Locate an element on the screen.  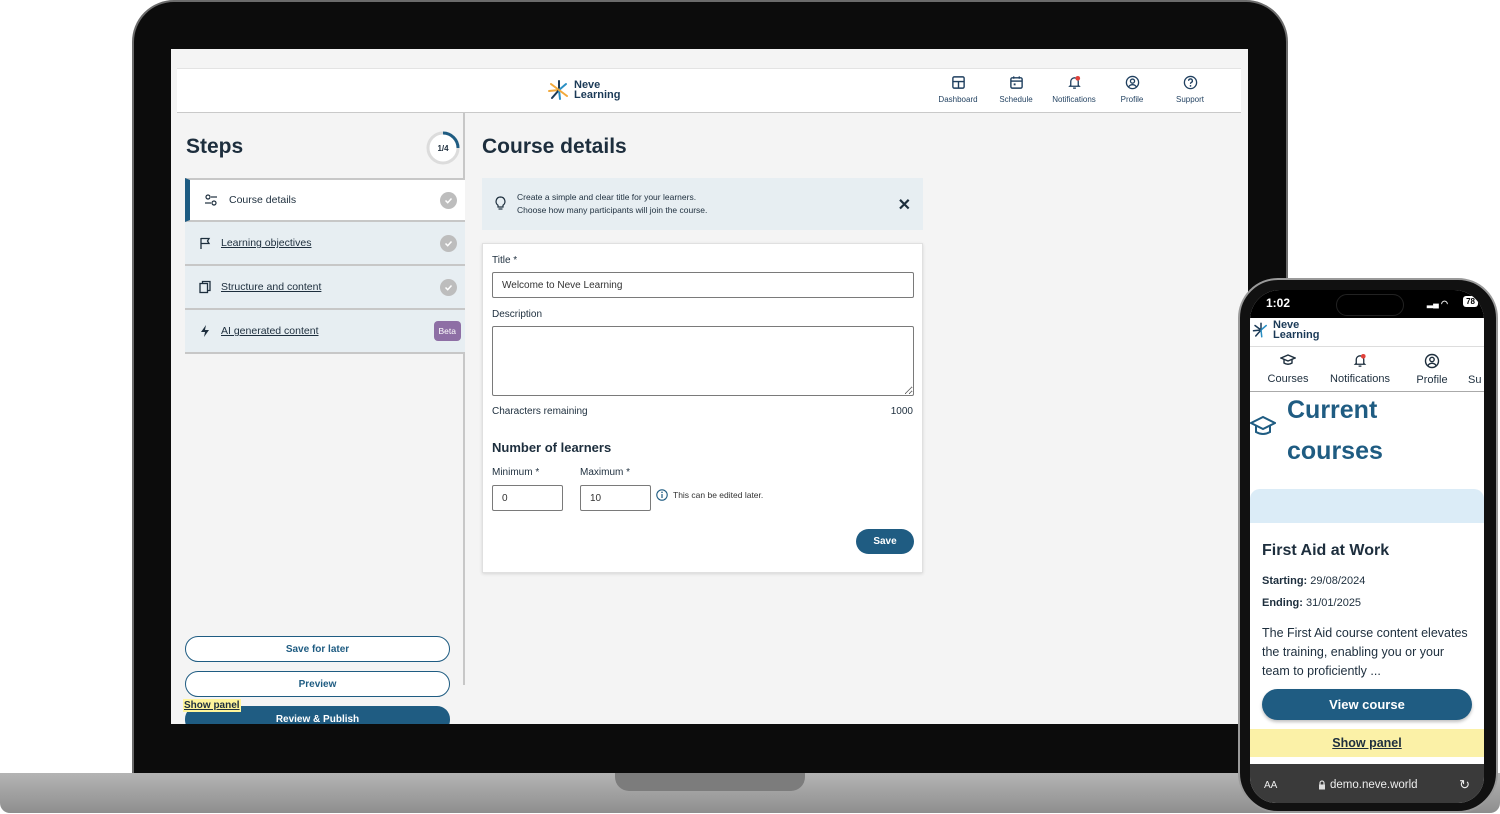
lightning-icon is located at coordinates (205, 331).